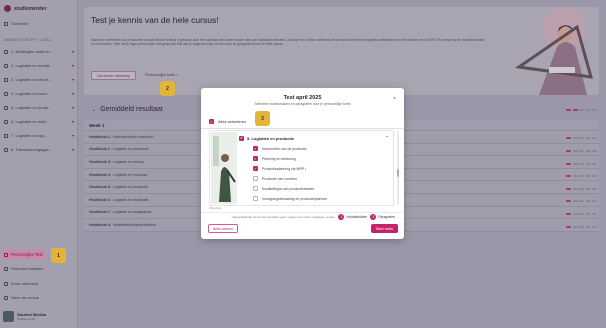  I want to click on paragraph-checkbox: Voortgangsbewaking en productieplannen, so click(290, 198).